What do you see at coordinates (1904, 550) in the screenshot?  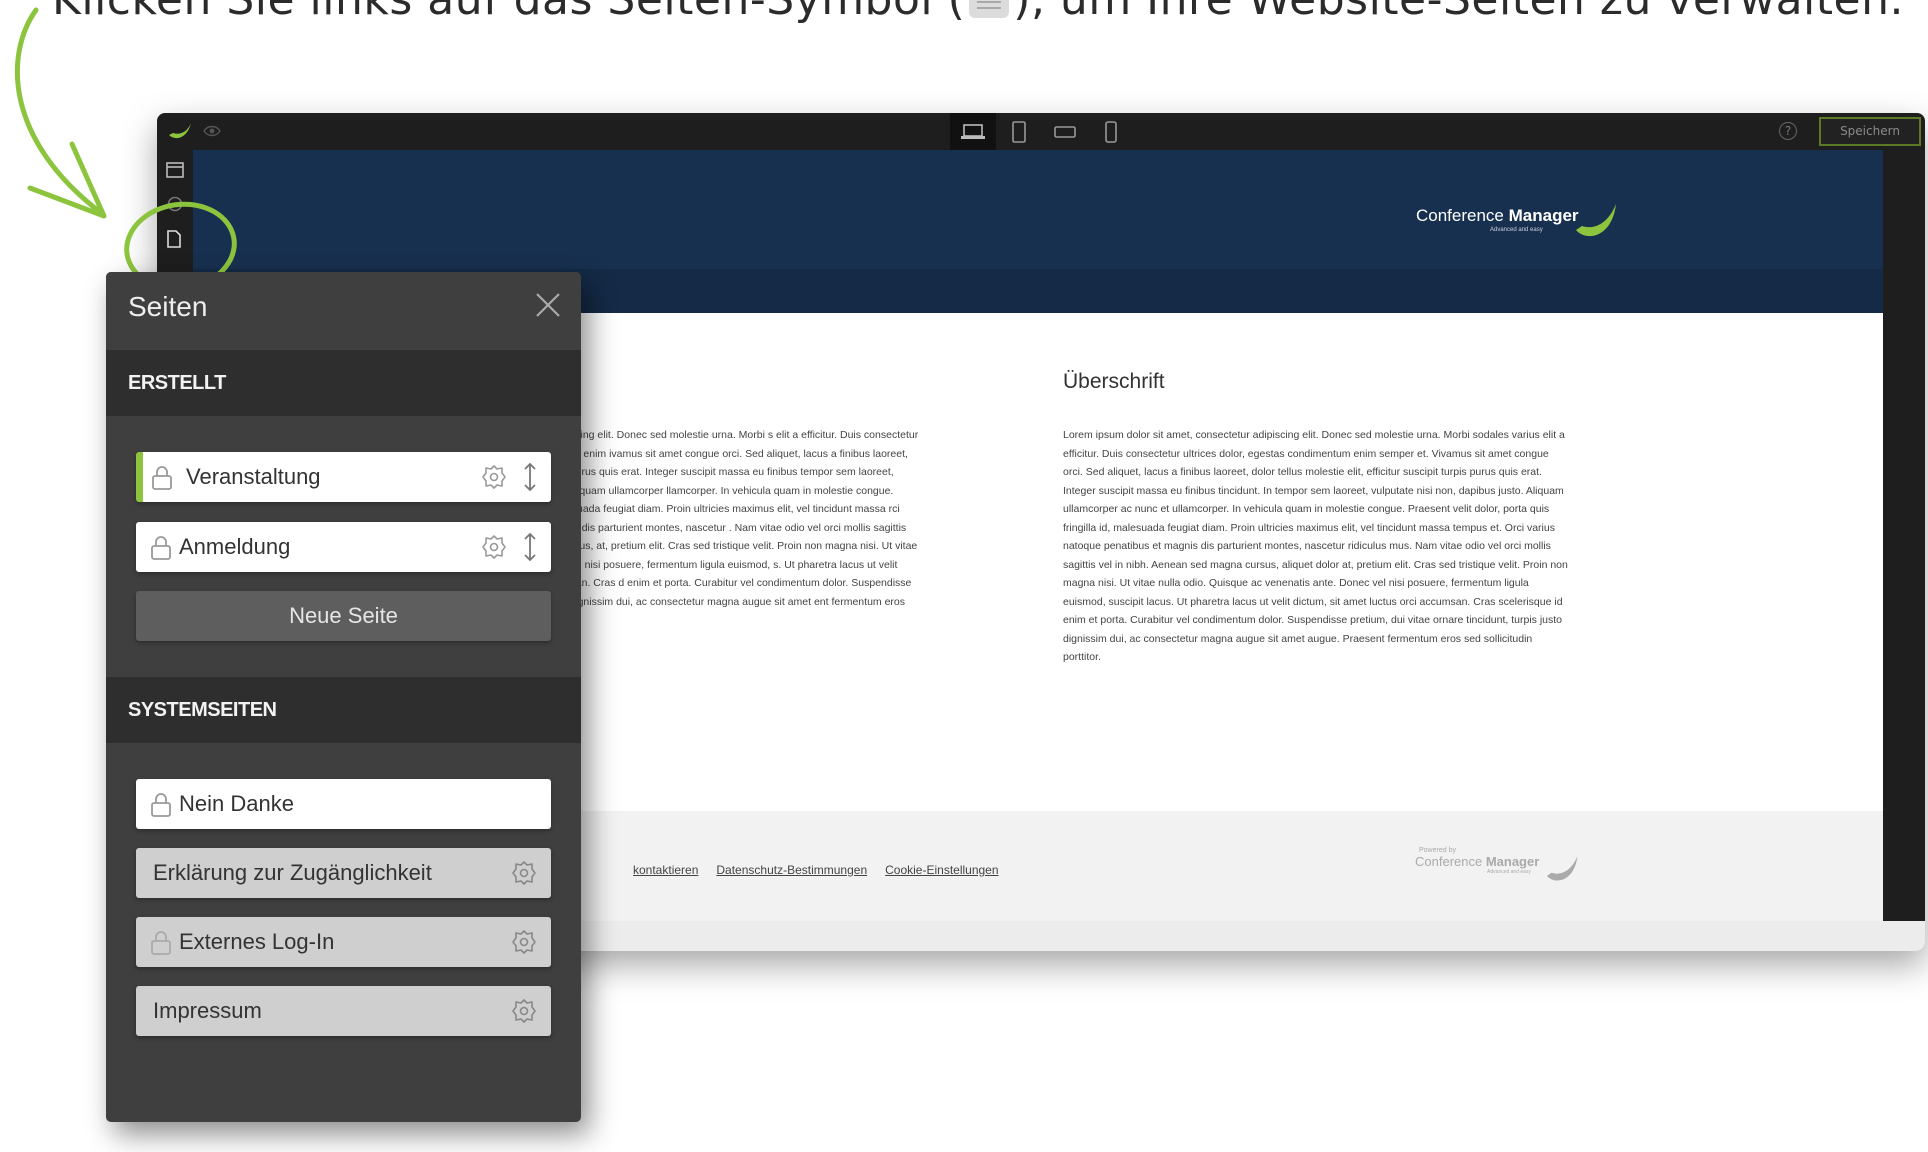 I see `editor-right-bar` at bounding box center [1904, 550].